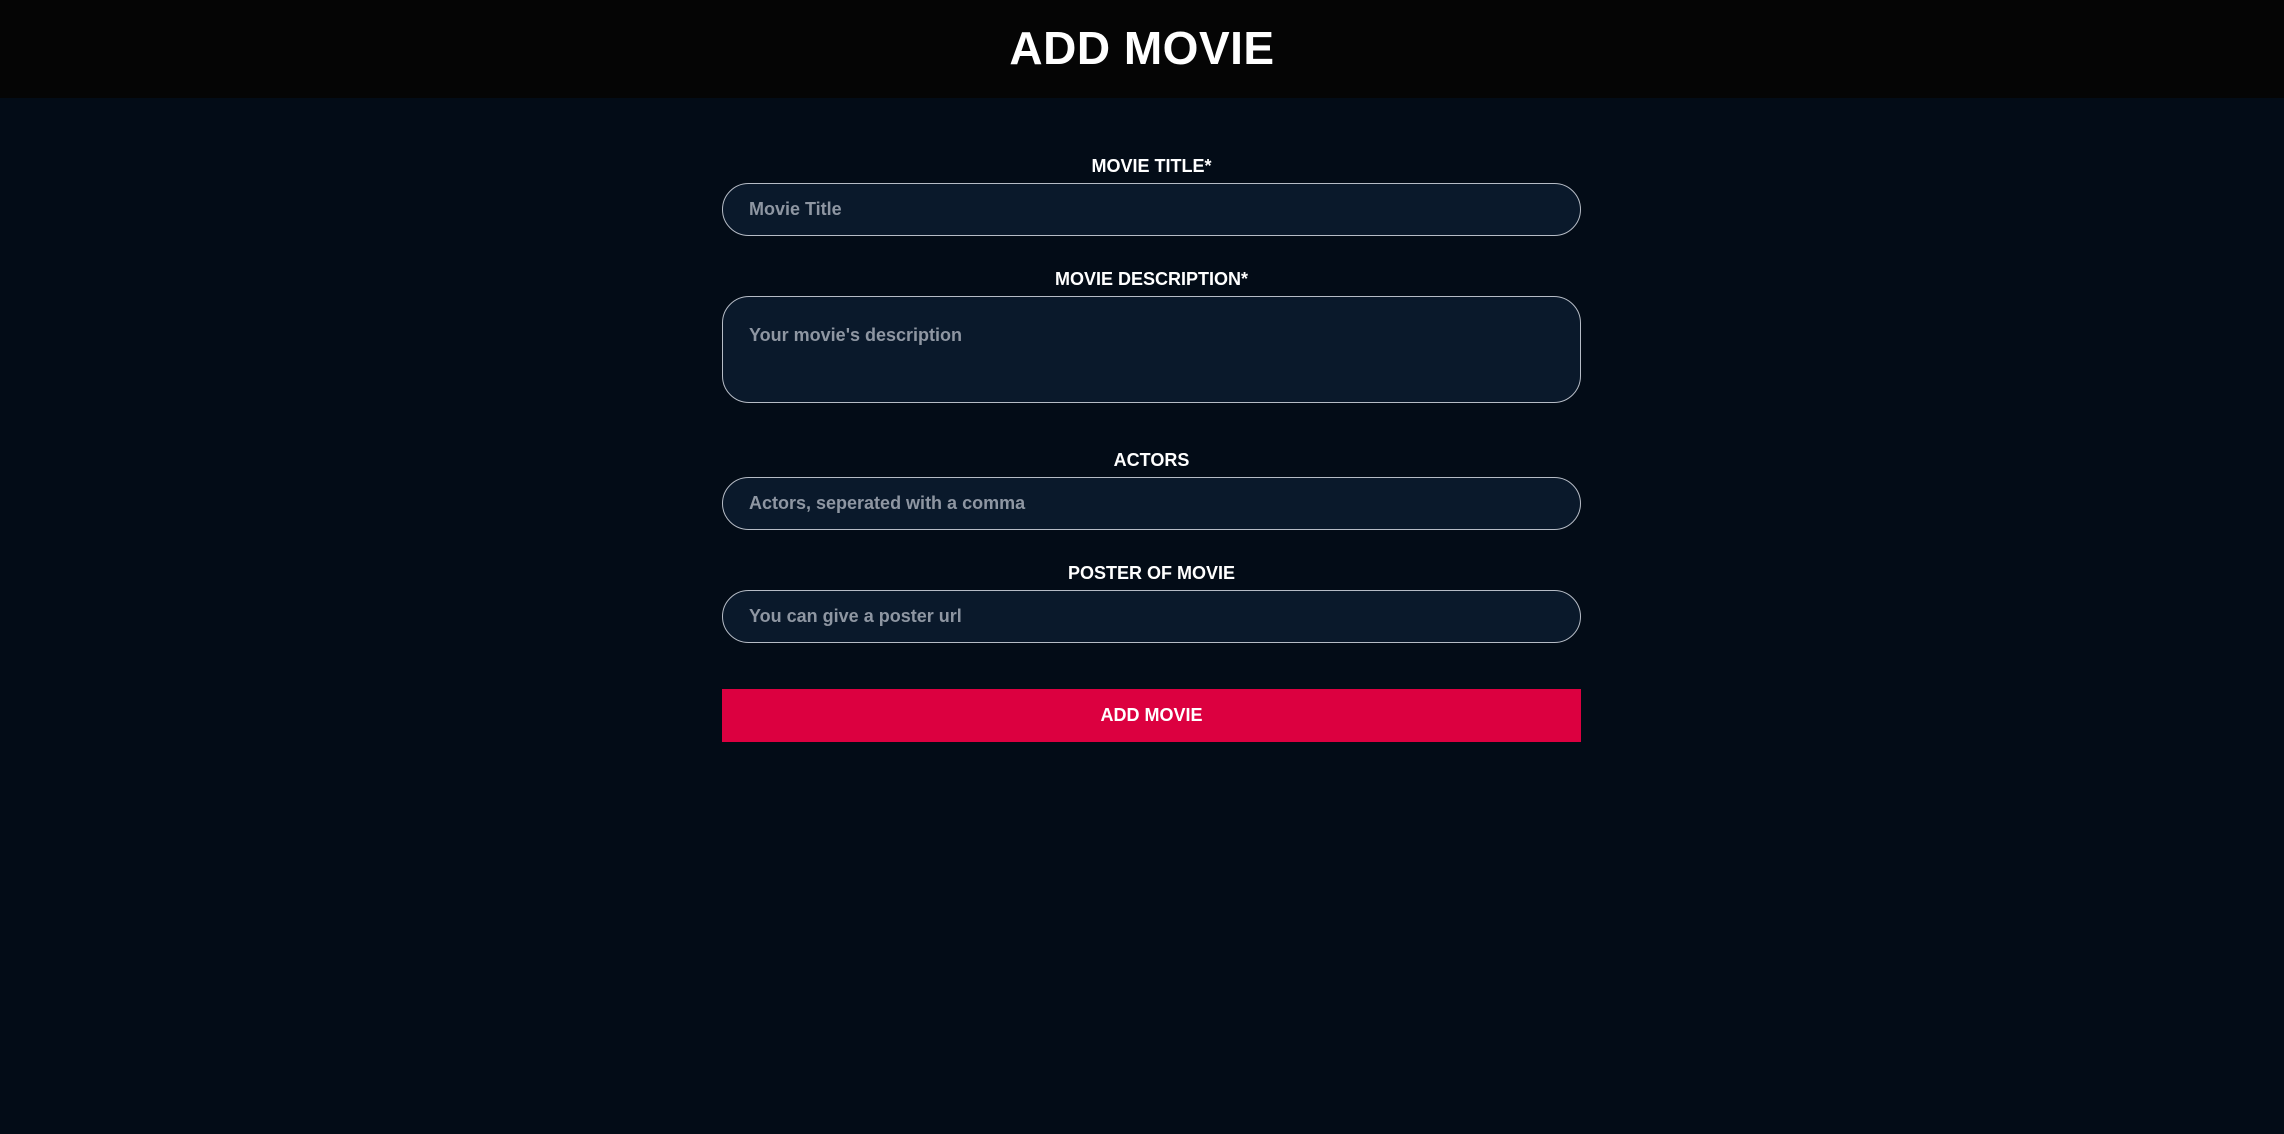 This screenshot has height=1134, width=2284. I want to click on page-title: ADD MOVIE, so click(1142, 48).